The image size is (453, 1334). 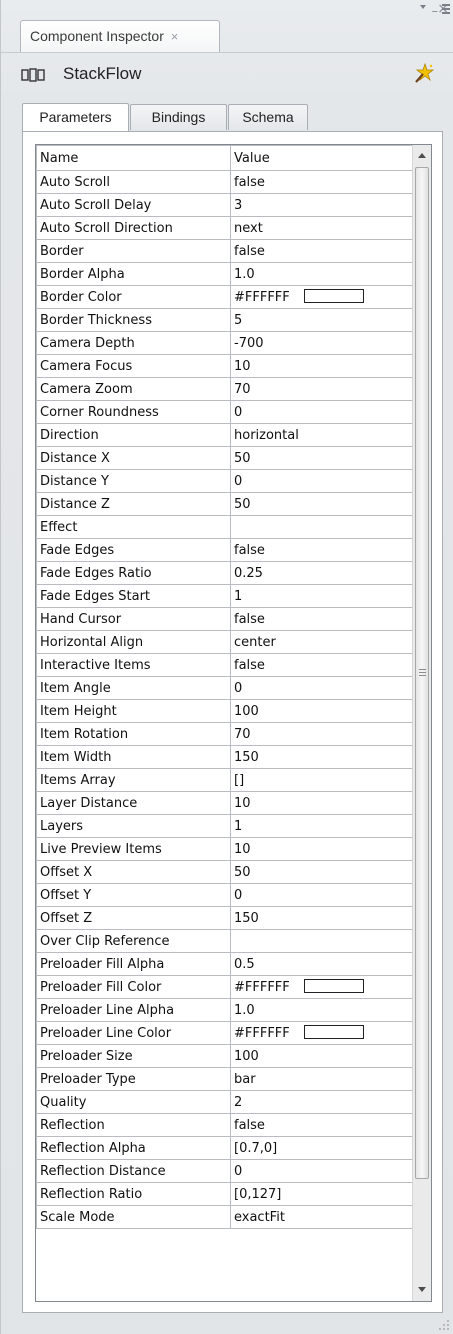 I want to click on table-row: Camera Zoom 70, so click(x=224, y=389).